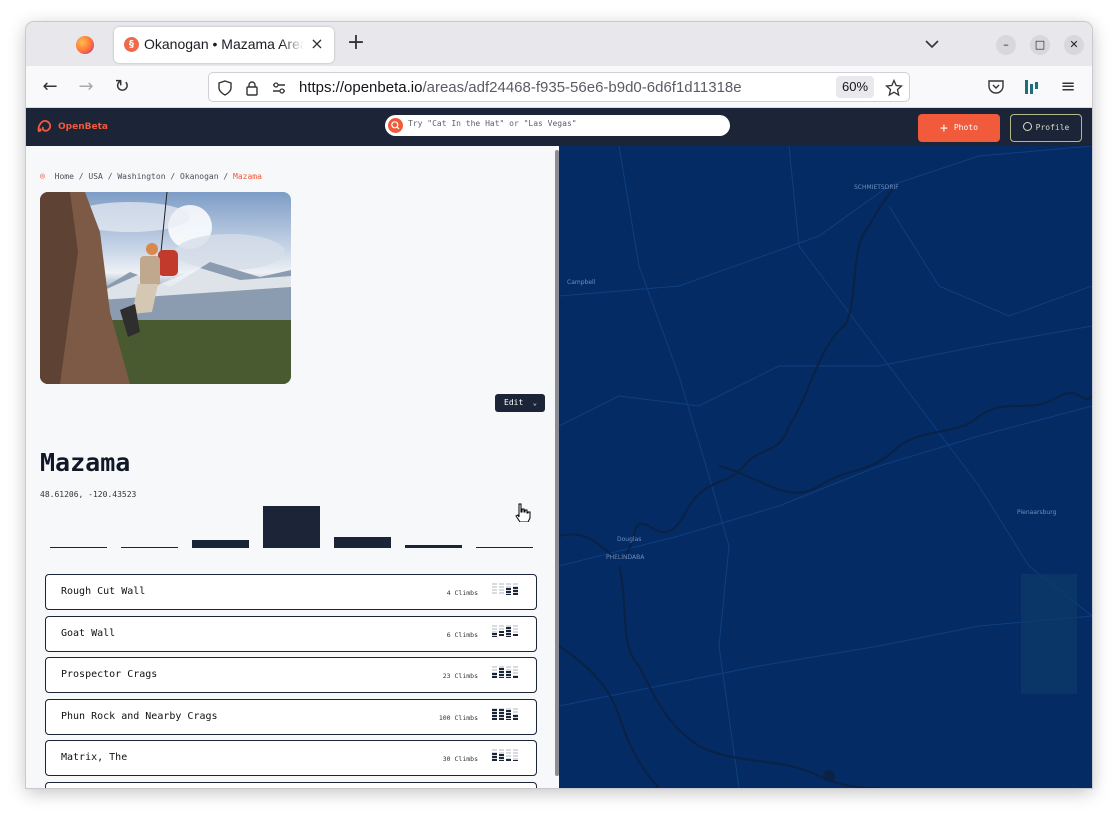  What do you see at coordinates (85, 45) in the screenshot?
I see `firefox-icon` at bounding box center [85, 45].